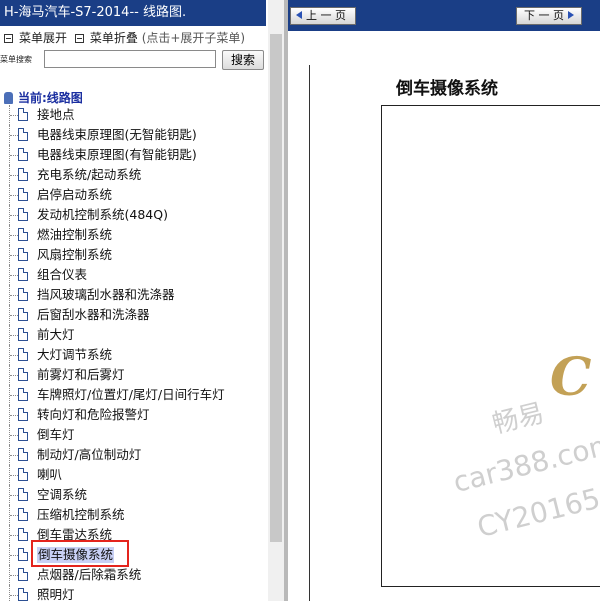  I want to click on tree-item: 电器线束原理图(有智能钥匙), so click(134, 155).